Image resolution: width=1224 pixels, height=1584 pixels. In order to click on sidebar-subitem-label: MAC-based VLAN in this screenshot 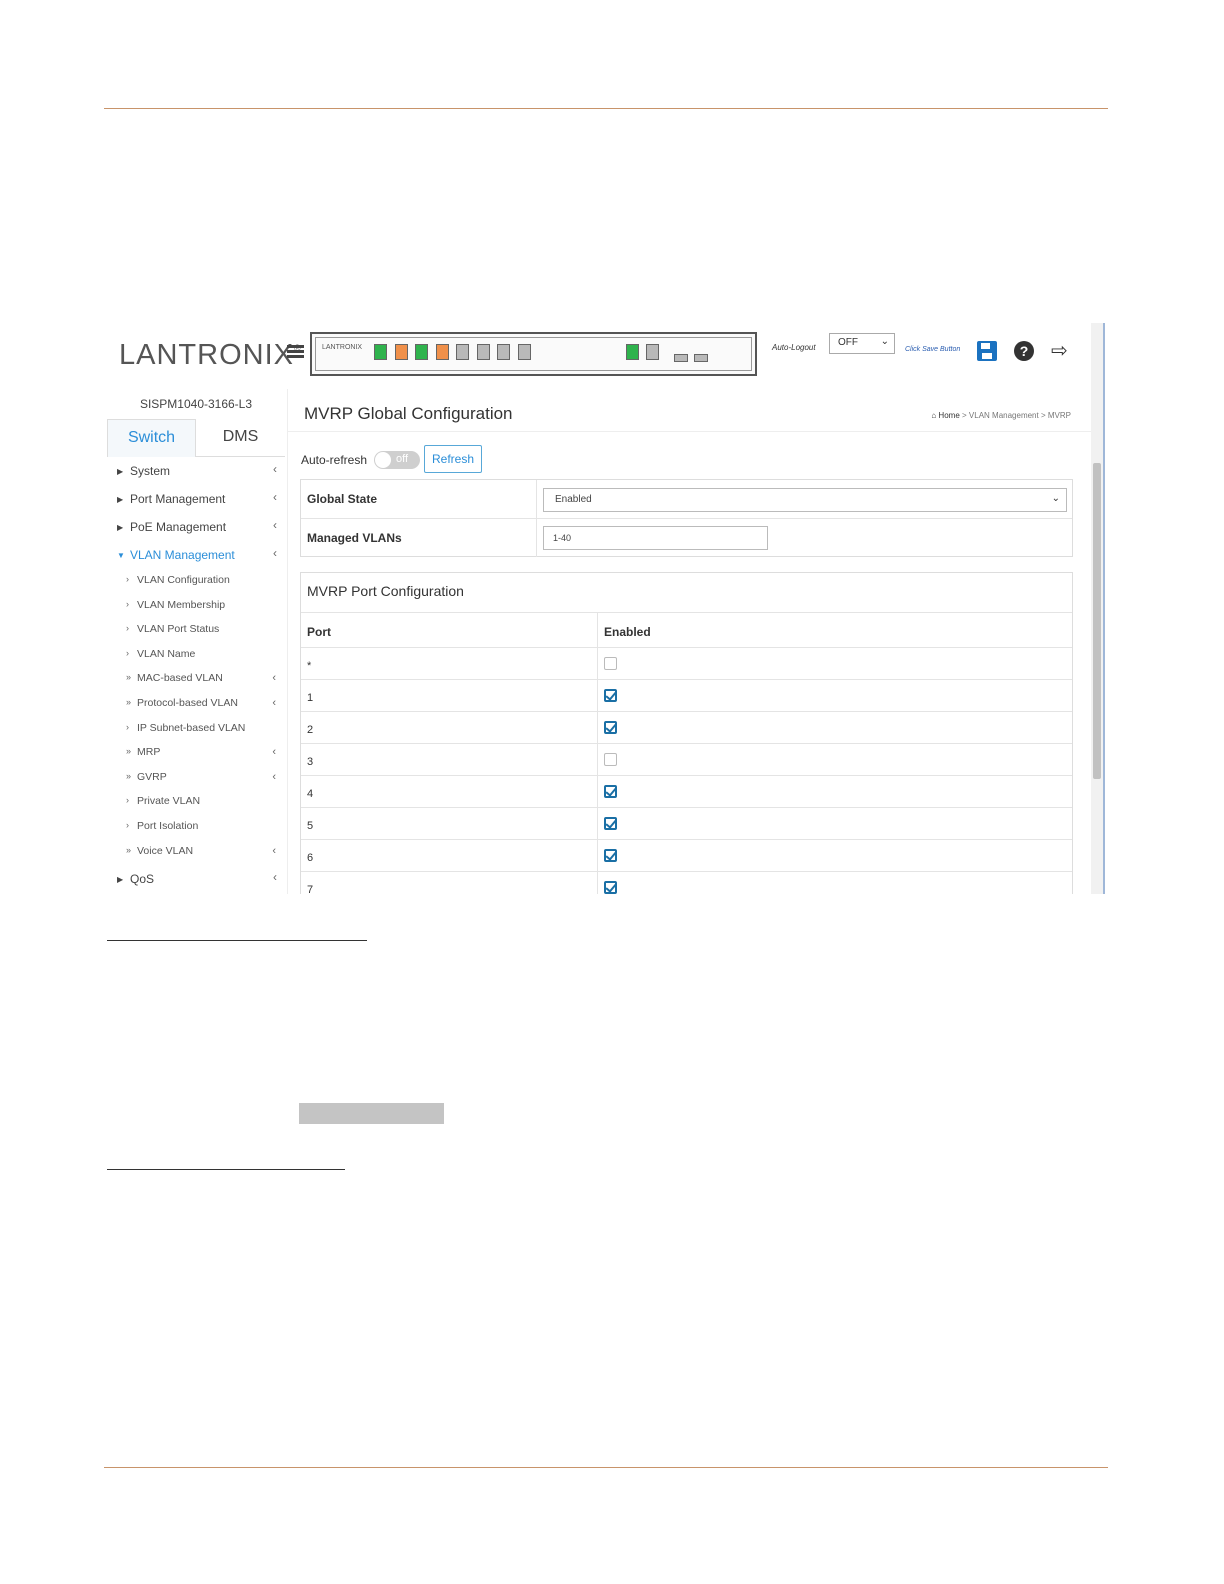, I will do `click(180, 678)`.